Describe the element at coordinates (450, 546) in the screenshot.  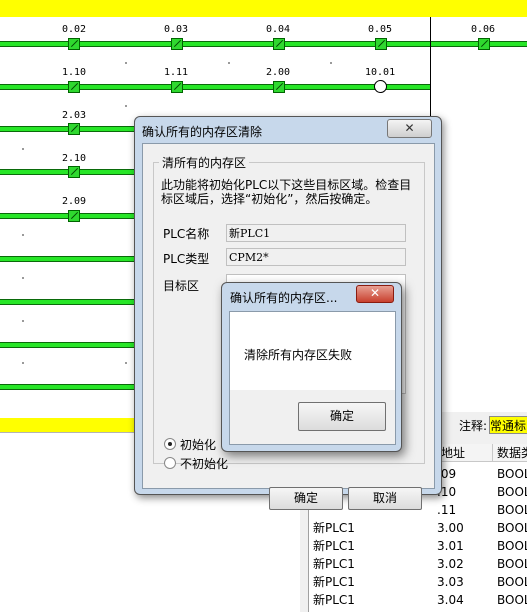
I see `cell-address: 3.01` at that location.